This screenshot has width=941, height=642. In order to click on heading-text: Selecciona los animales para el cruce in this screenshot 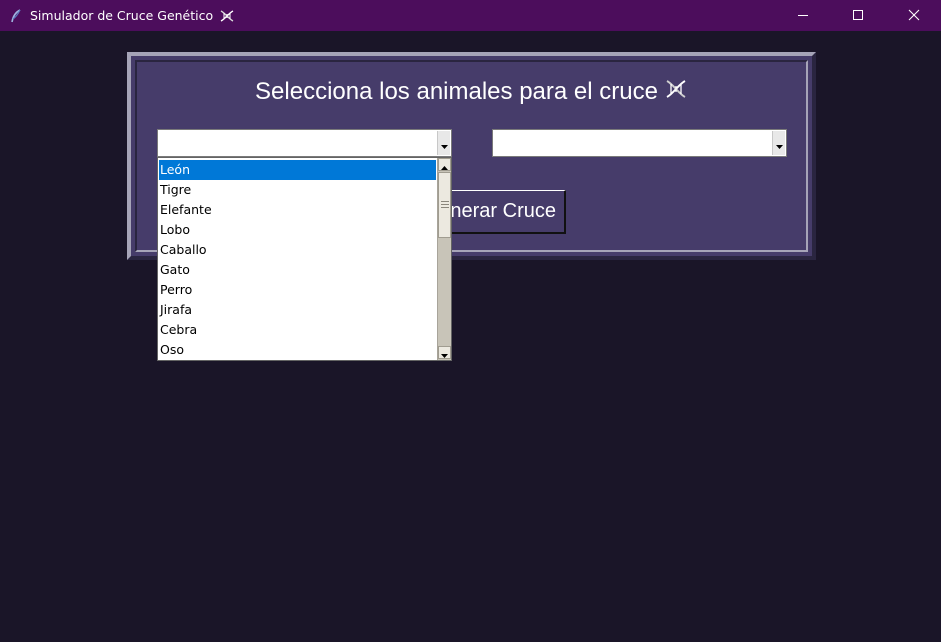, I will do `click(456, 91)`.